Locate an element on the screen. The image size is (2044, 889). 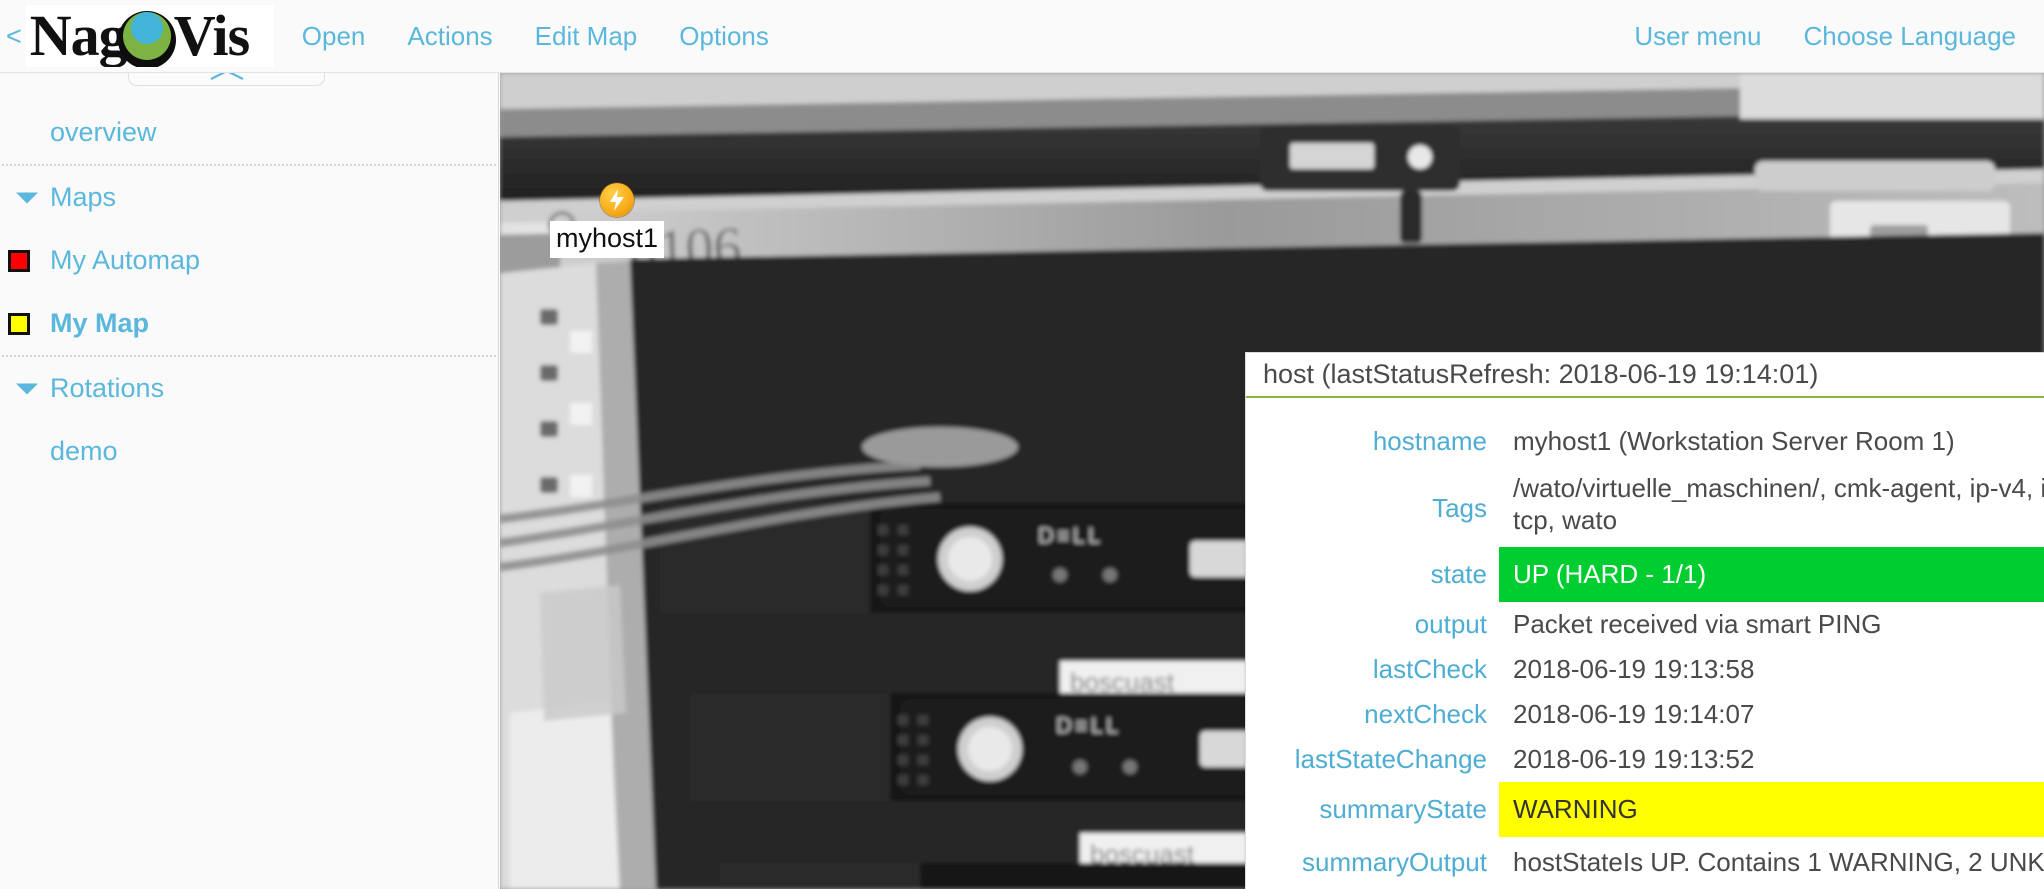
sidebar-group-maps: Maps is located at coordinates (249, 197).